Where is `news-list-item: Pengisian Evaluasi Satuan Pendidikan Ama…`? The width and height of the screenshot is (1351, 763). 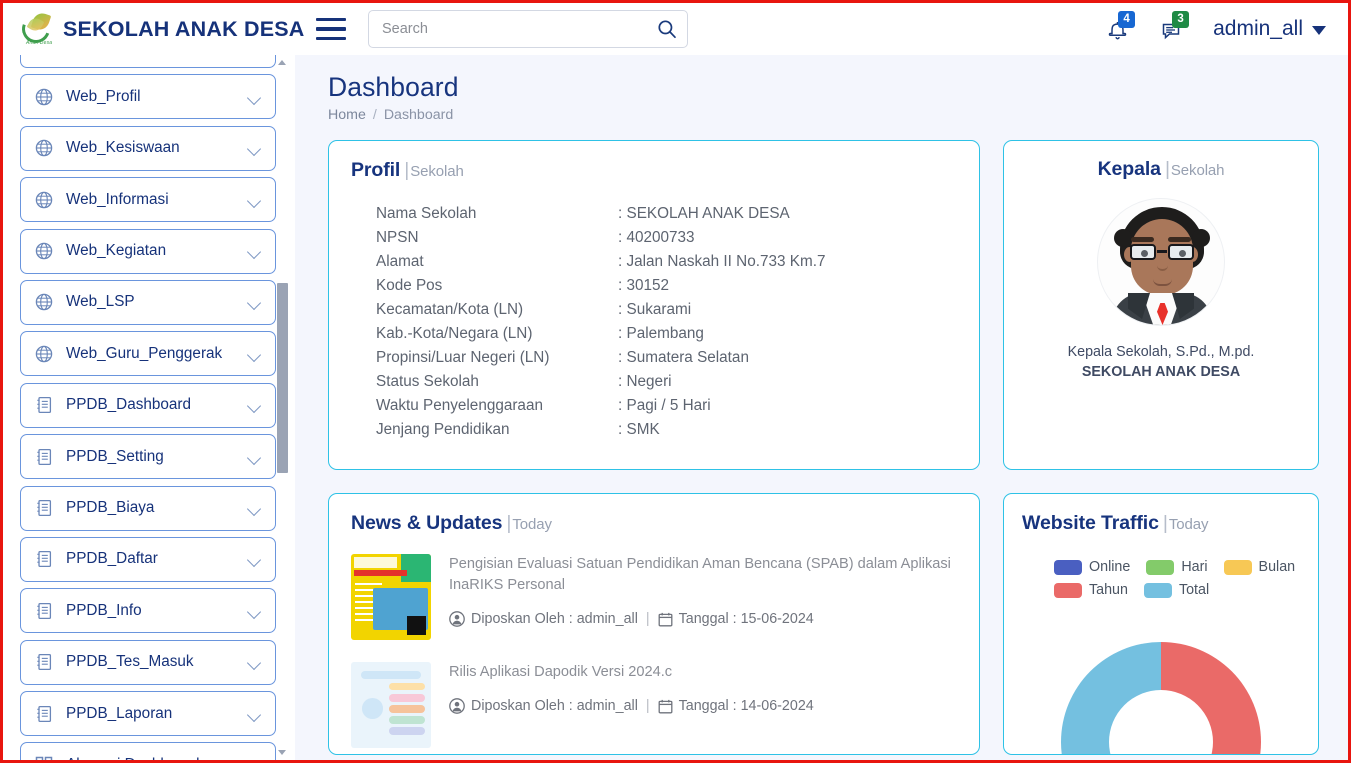
news-list-item: Pengisian Evaluasi Satuan Pendidikan Ama… is located at coordinates (654, 597).